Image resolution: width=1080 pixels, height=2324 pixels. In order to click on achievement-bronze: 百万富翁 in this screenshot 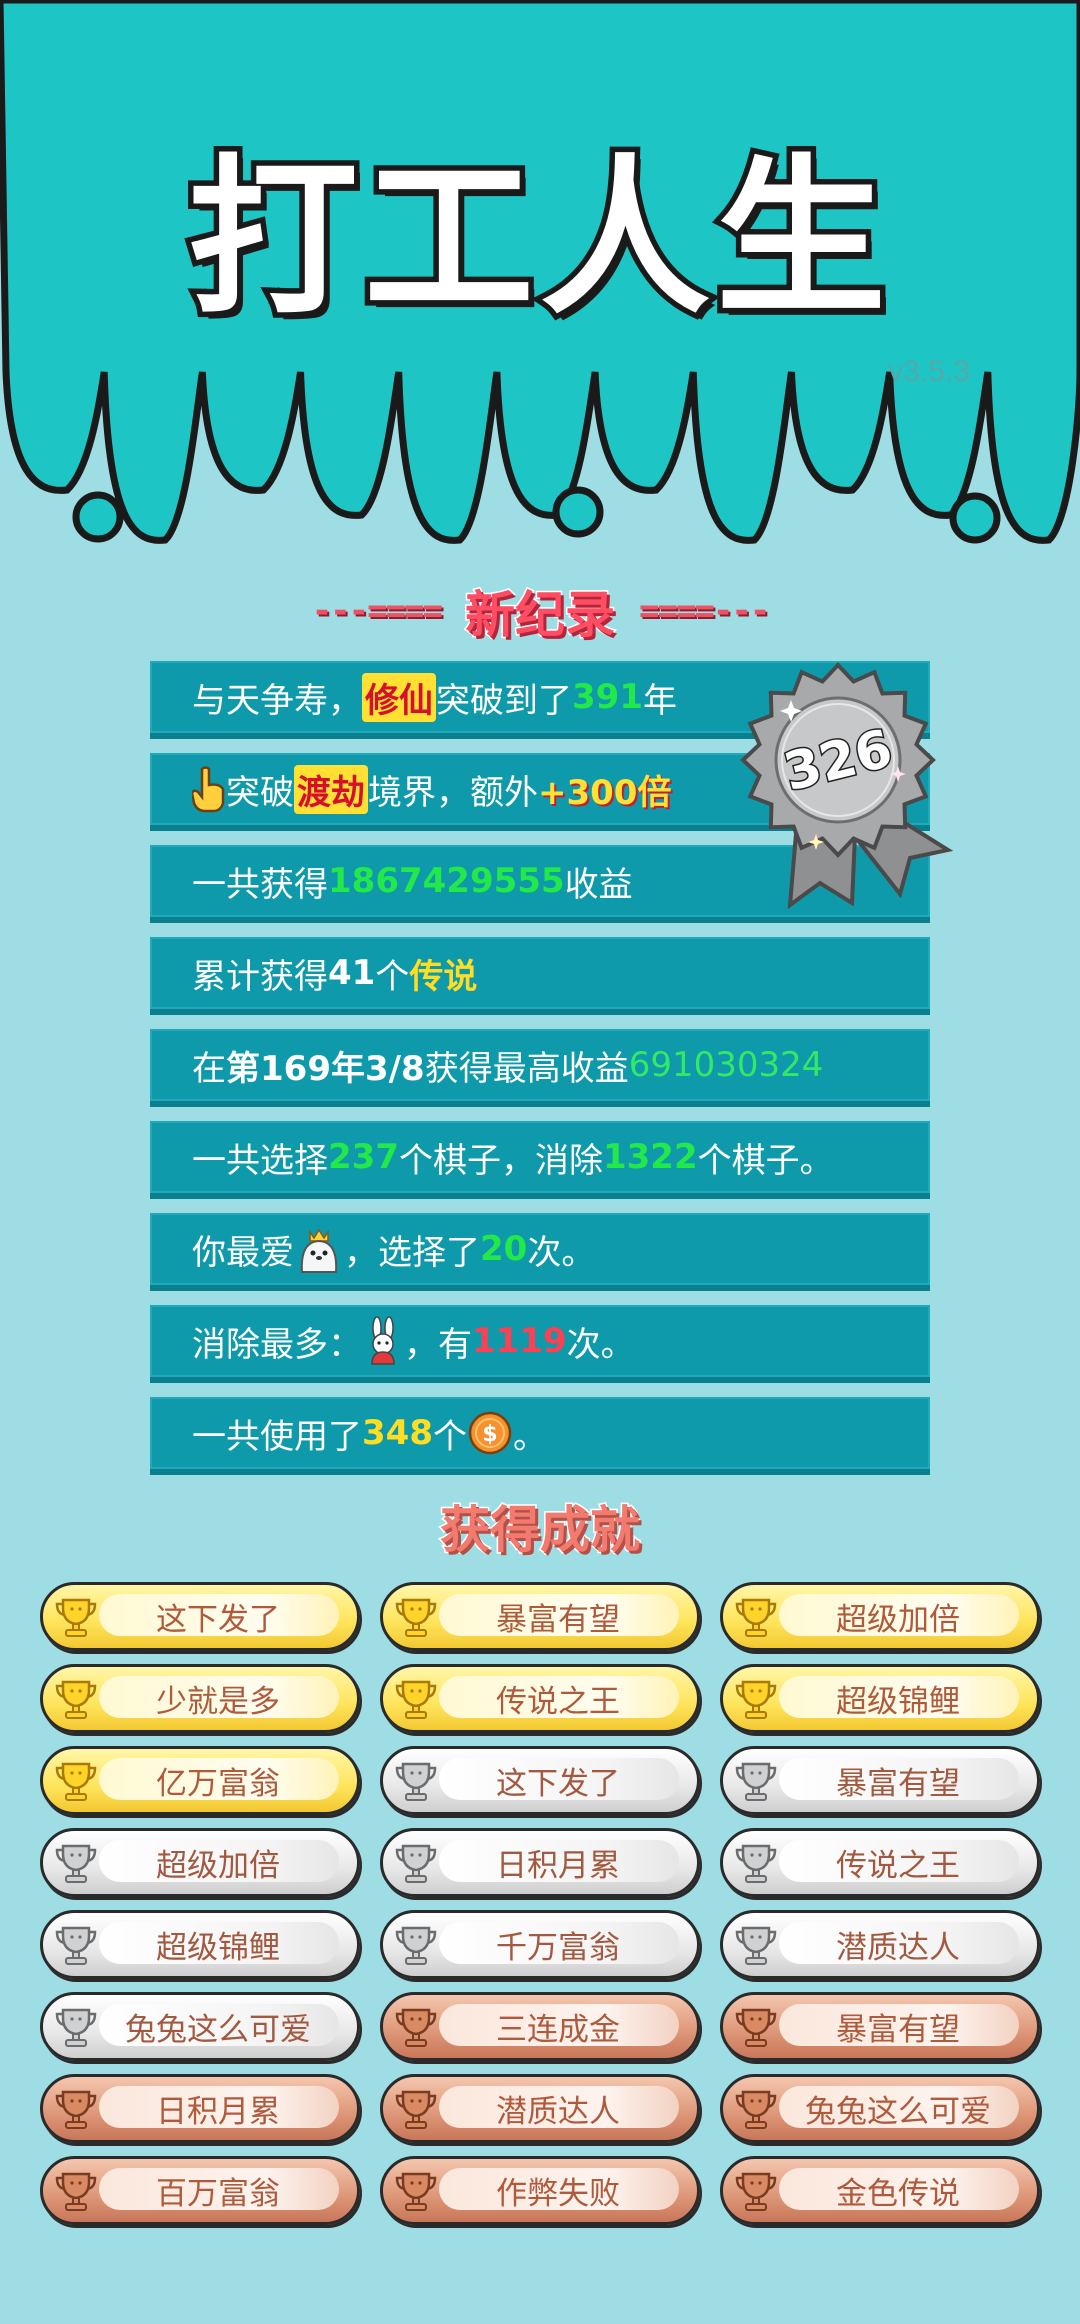, I will do `click(200, 2190)`.